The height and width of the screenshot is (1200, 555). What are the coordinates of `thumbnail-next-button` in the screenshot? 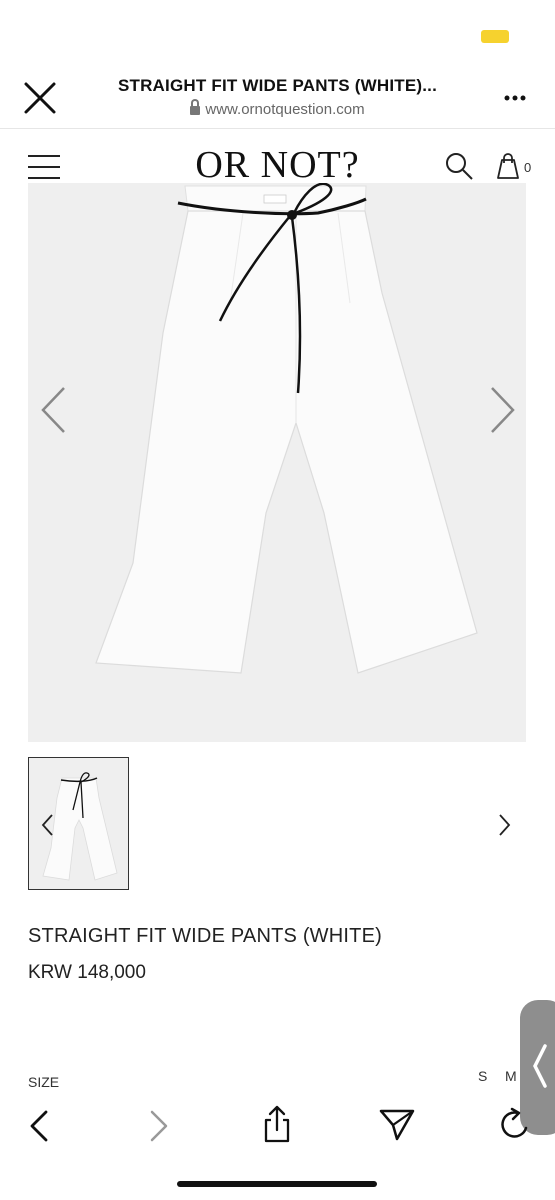 It's located at (504, 825).